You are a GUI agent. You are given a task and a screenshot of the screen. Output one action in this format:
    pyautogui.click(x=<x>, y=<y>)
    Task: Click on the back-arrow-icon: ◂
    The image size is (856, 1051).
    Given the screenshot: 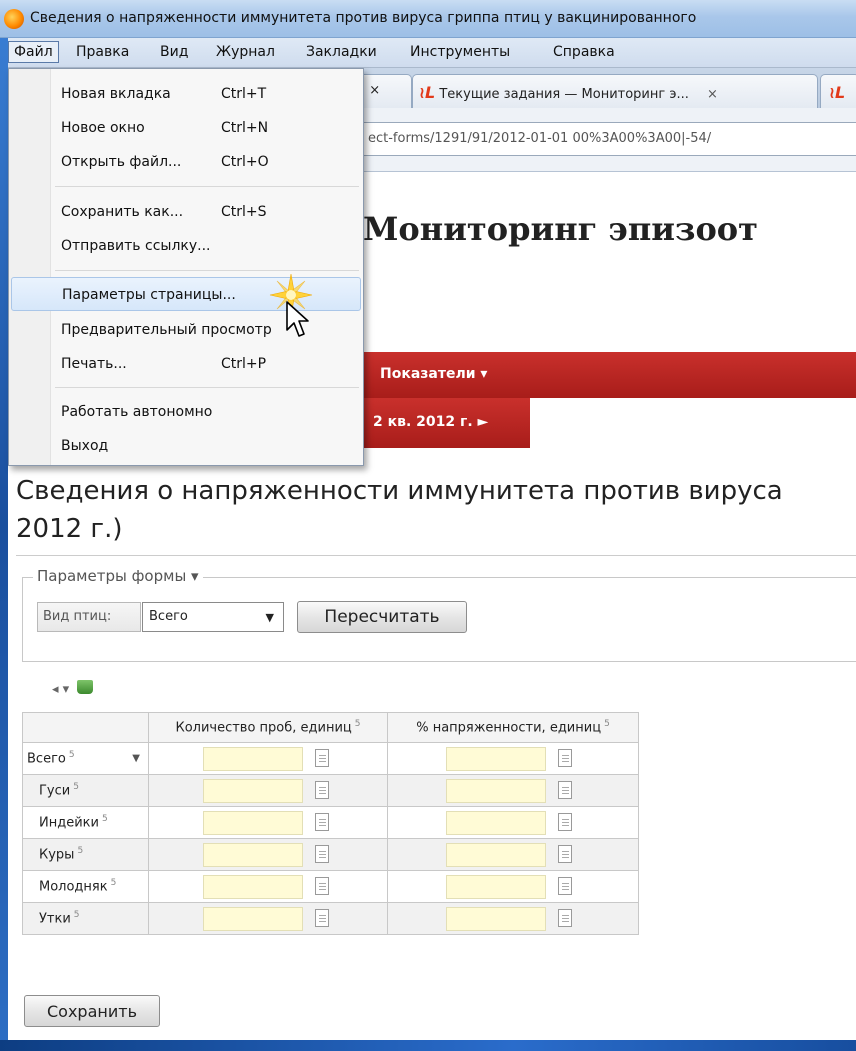 What is the action you would take?
    pyautogui.click(x=55, y=689)
    